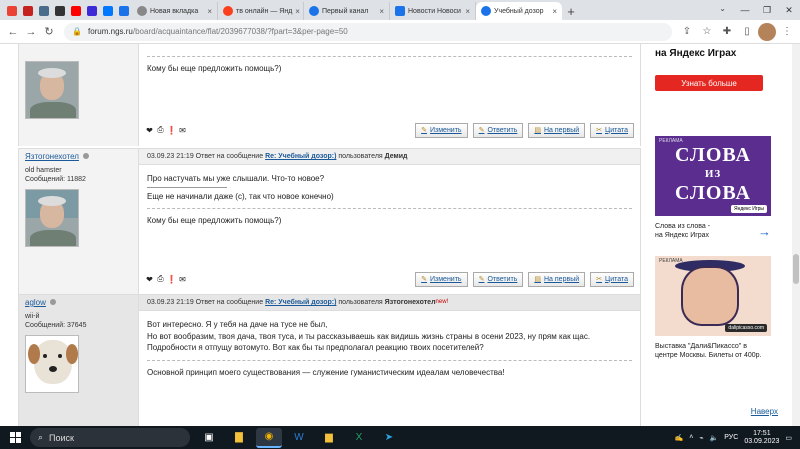 This screenshot has width=800, height=449. Describe the element at coordinates (761, 438) in the screenshot. I see `clock: 17:51 03.09.2023` at that location.